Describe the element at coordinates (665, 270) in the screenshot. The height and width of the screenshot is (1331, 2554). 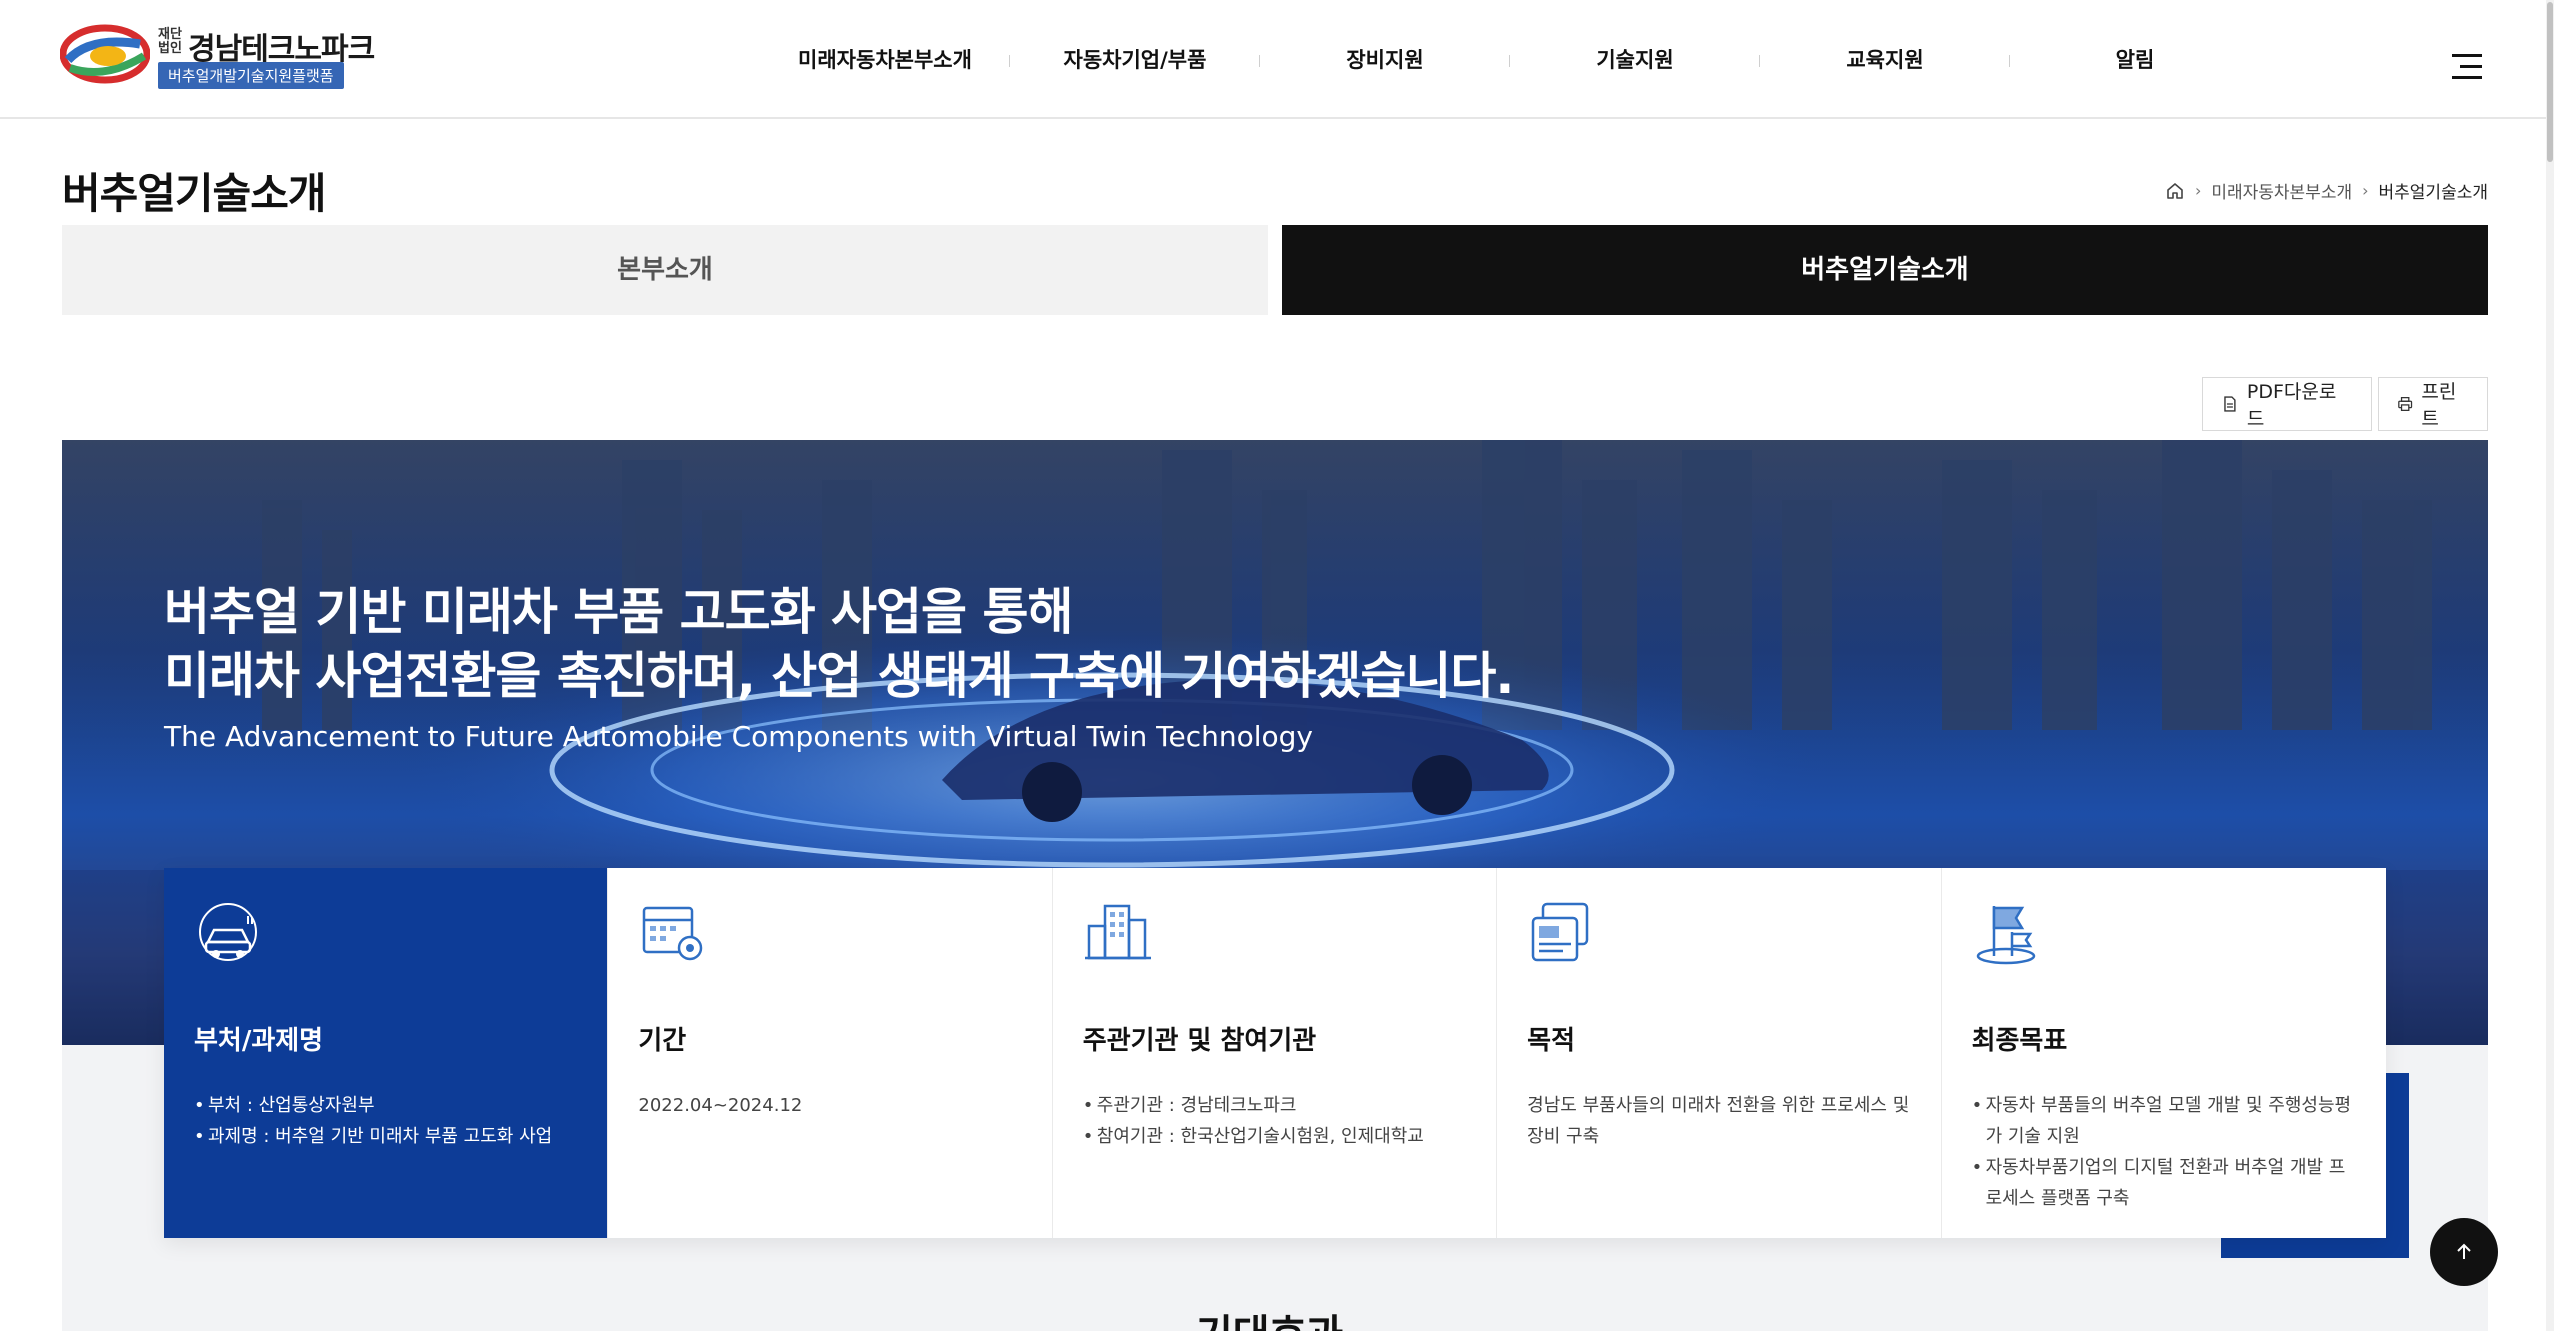
I see `tab-about-division: 본부소개` at that location.